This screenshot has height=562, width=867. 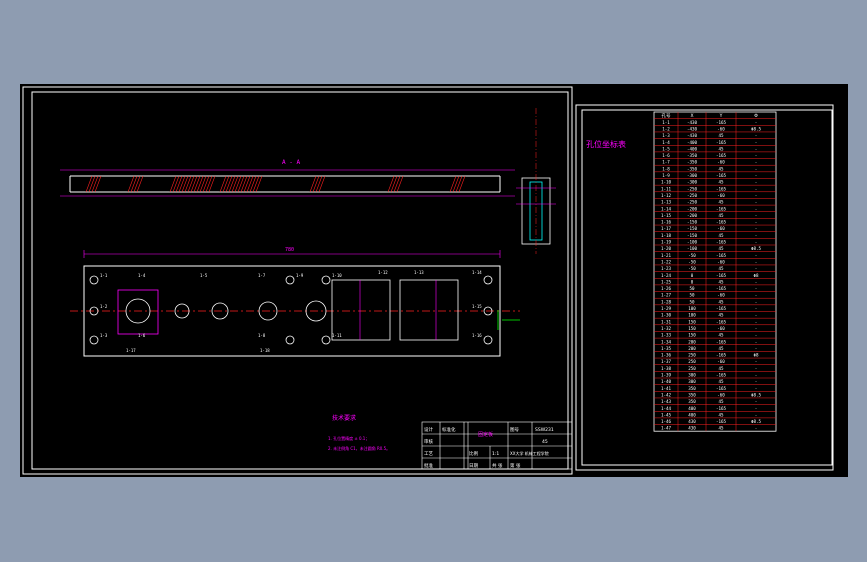 I want to click on table-cell: 1-33, so click(x=666, y=335).